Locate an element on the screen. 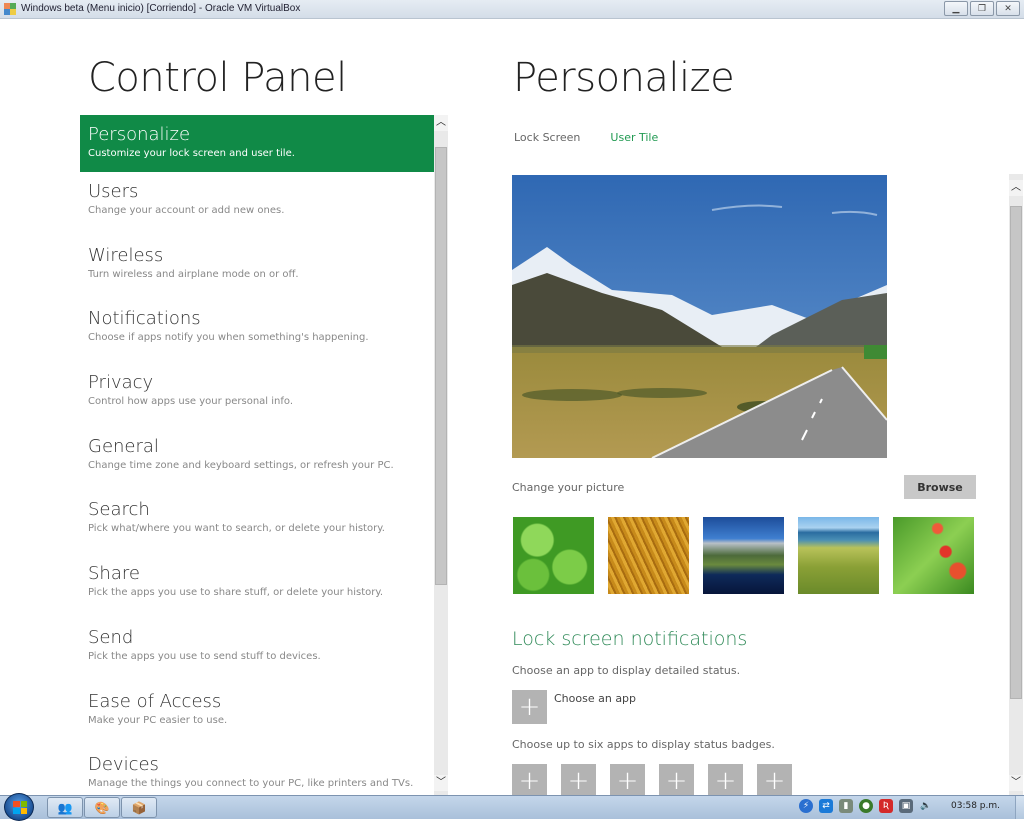 This screenshot has width=1024, height=821. lock-screen-preview-image is located at coordinates (699, 316).